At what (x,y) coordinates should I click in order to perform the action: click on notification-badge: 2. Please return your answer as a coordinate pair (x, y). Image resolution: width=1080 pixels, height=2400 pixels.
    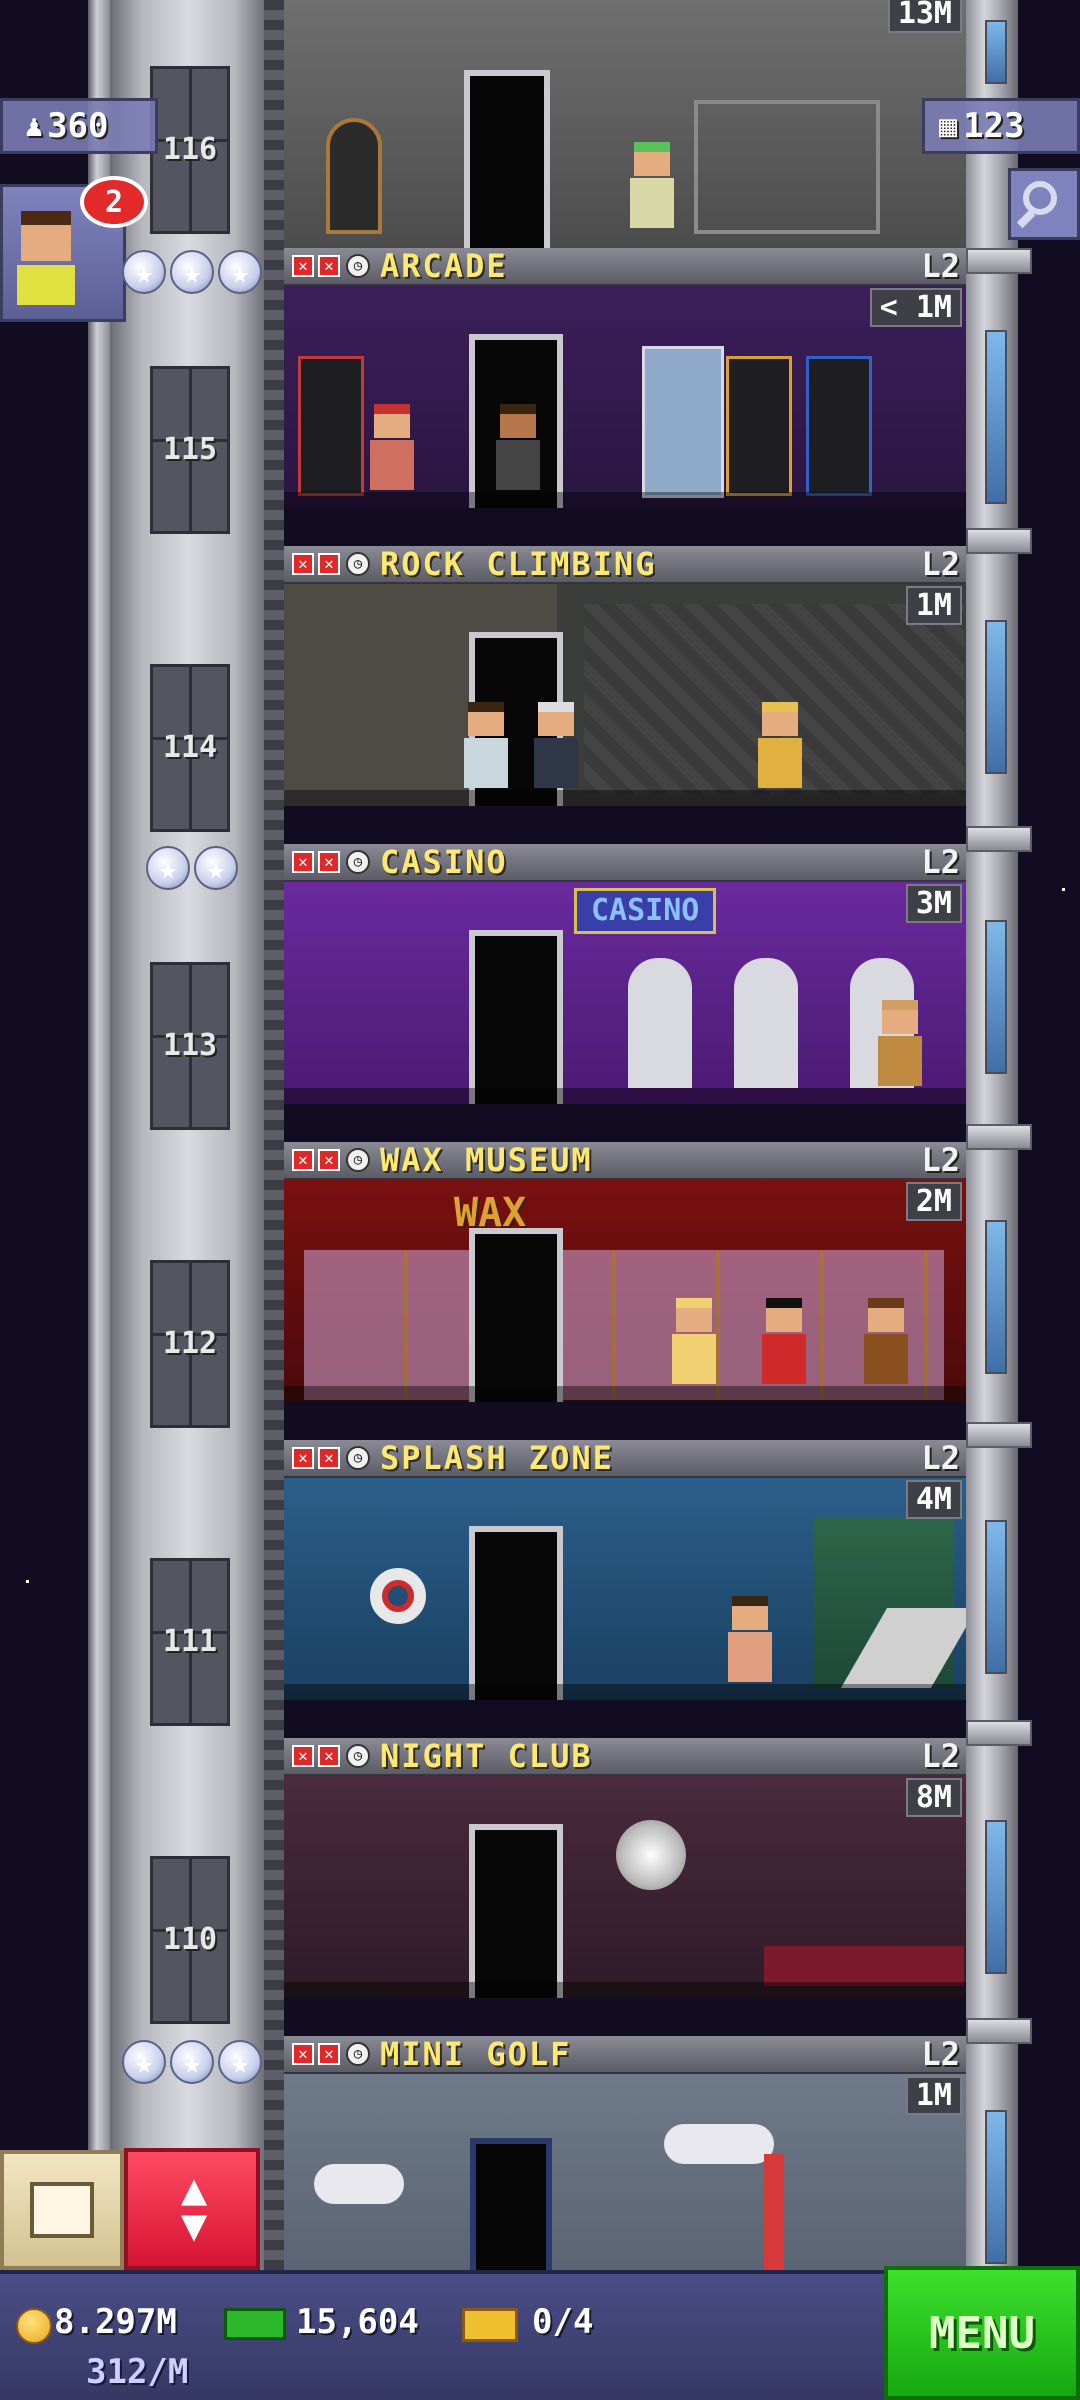
    Looking at the image, I should click on (114, 202).